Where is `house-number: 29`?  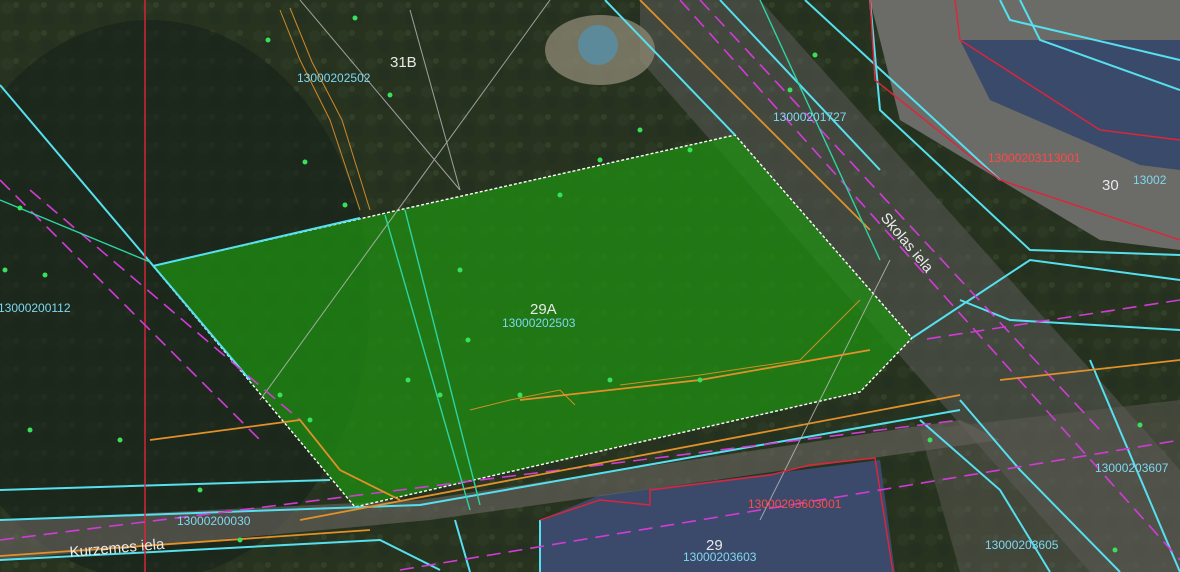 house-number: 29 is located at coordinates (714, 545).